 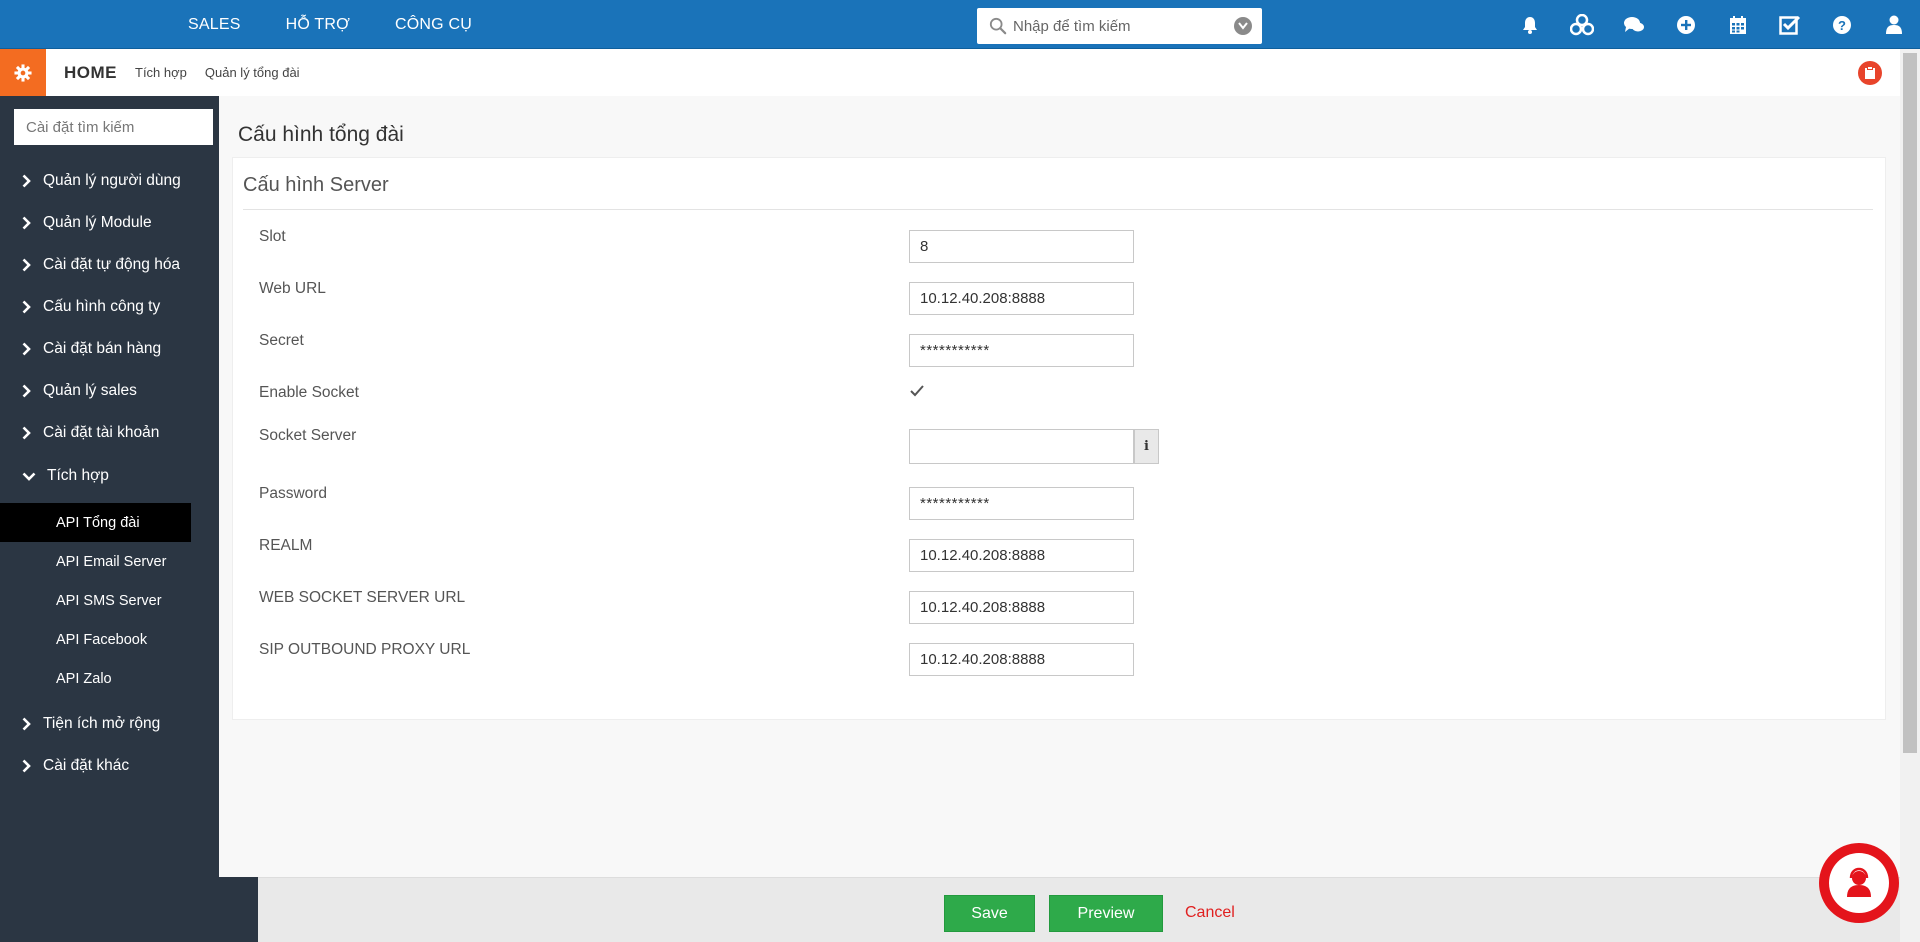 I want to click on sidebar-item-label: Cài đặt tự động hóa, so click(x=112, y=264).